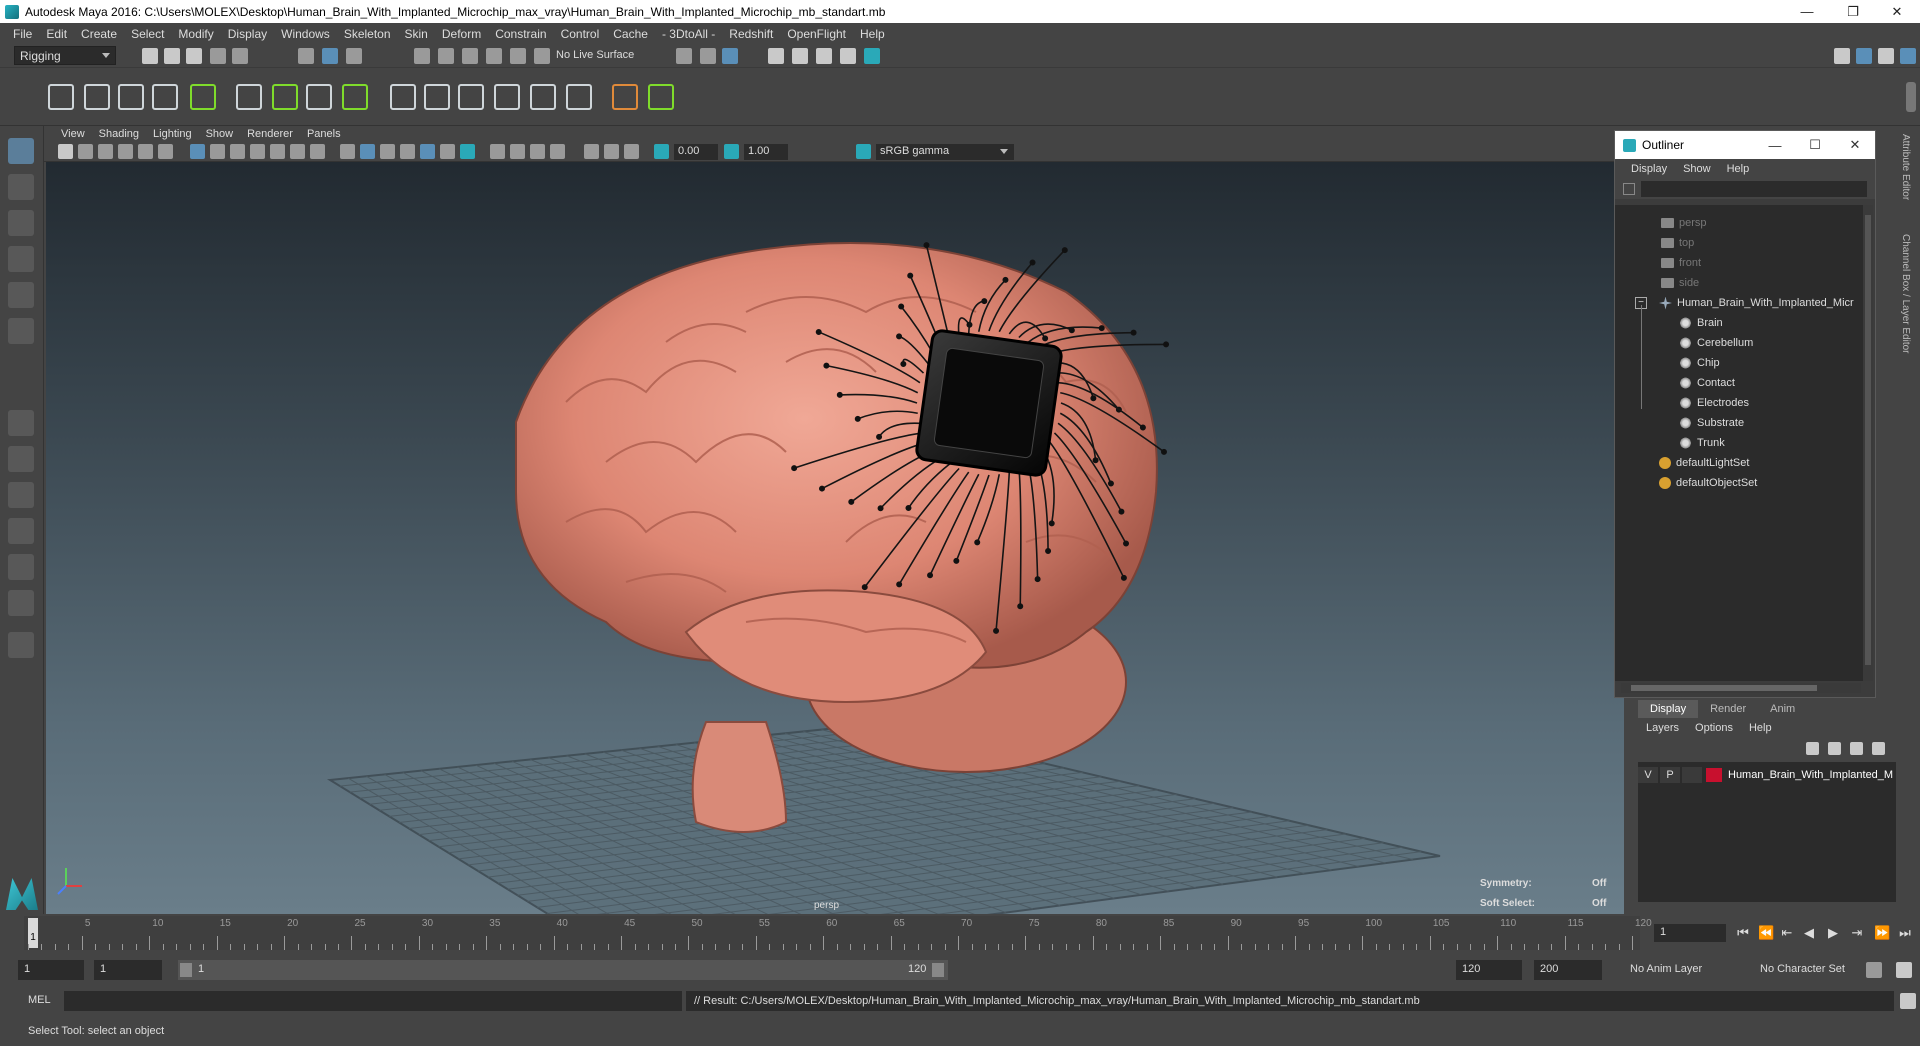  What do you see at coordinates (1864, 56) in the screenshot?
I see `layout-icon` at bounding box center [1864, 56].